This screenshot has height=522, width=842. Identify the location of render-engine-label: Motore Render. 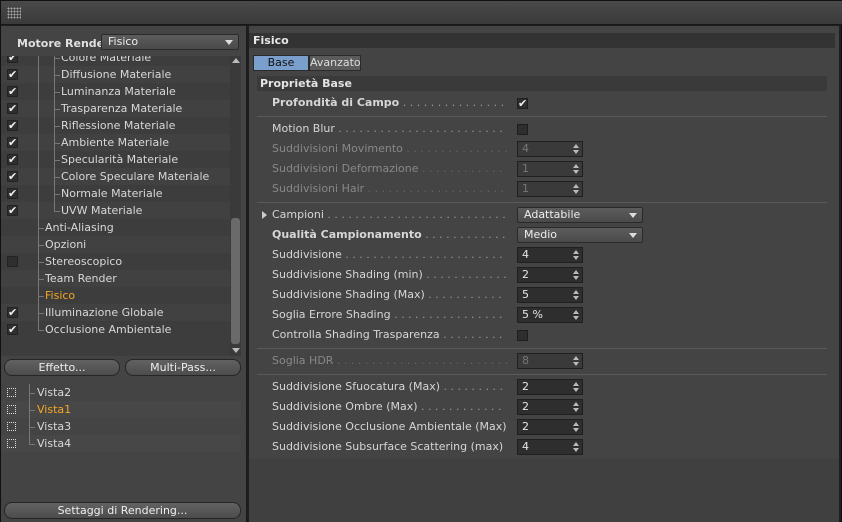
(63, 43).